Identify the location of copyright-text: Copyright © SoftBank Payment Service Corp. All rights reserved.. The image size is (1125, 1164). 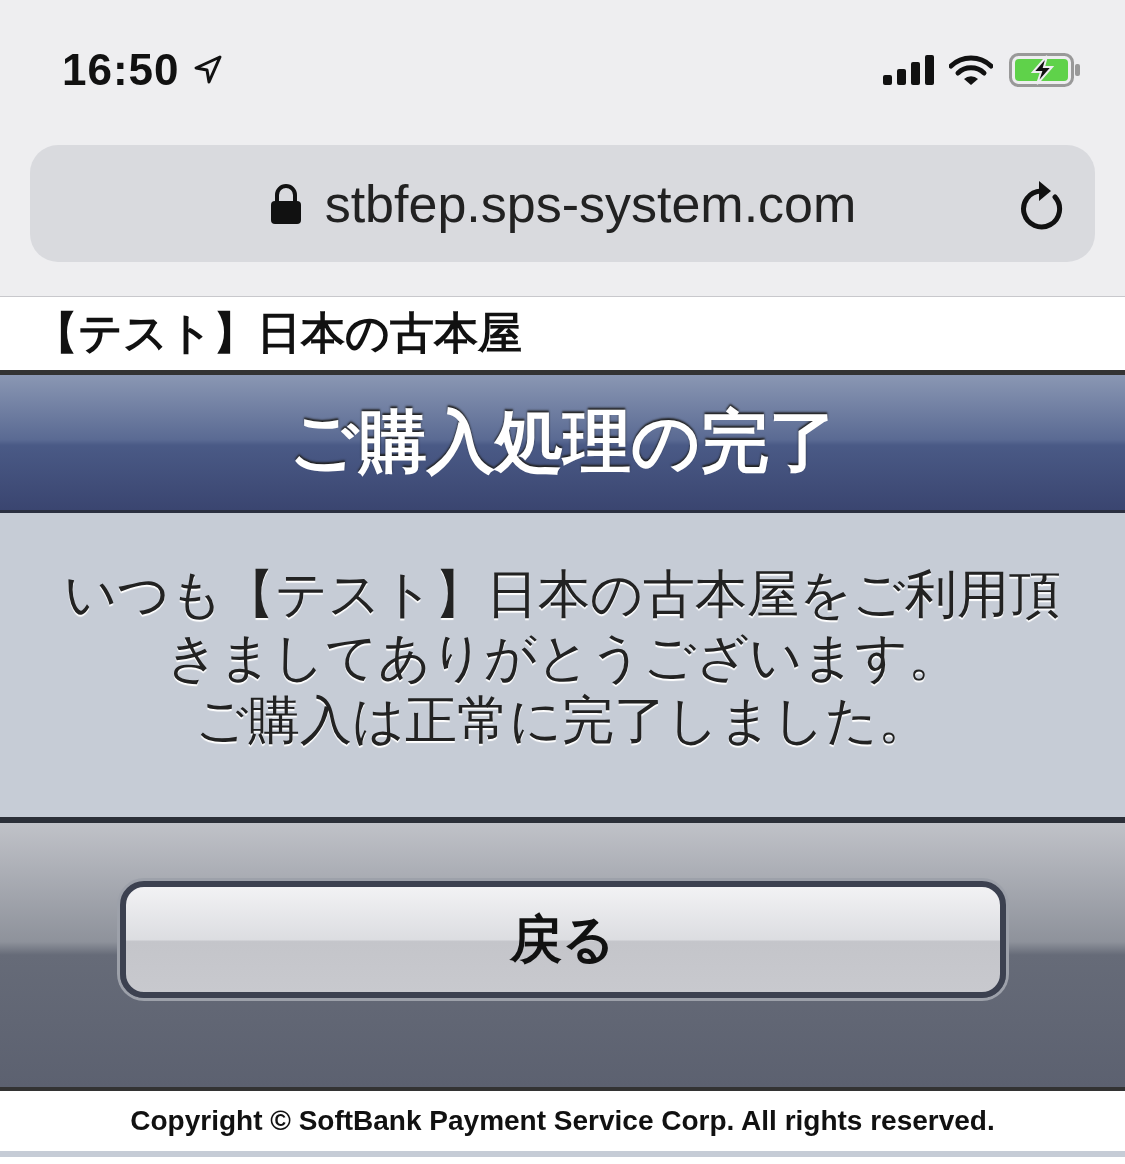
(562, 1121).